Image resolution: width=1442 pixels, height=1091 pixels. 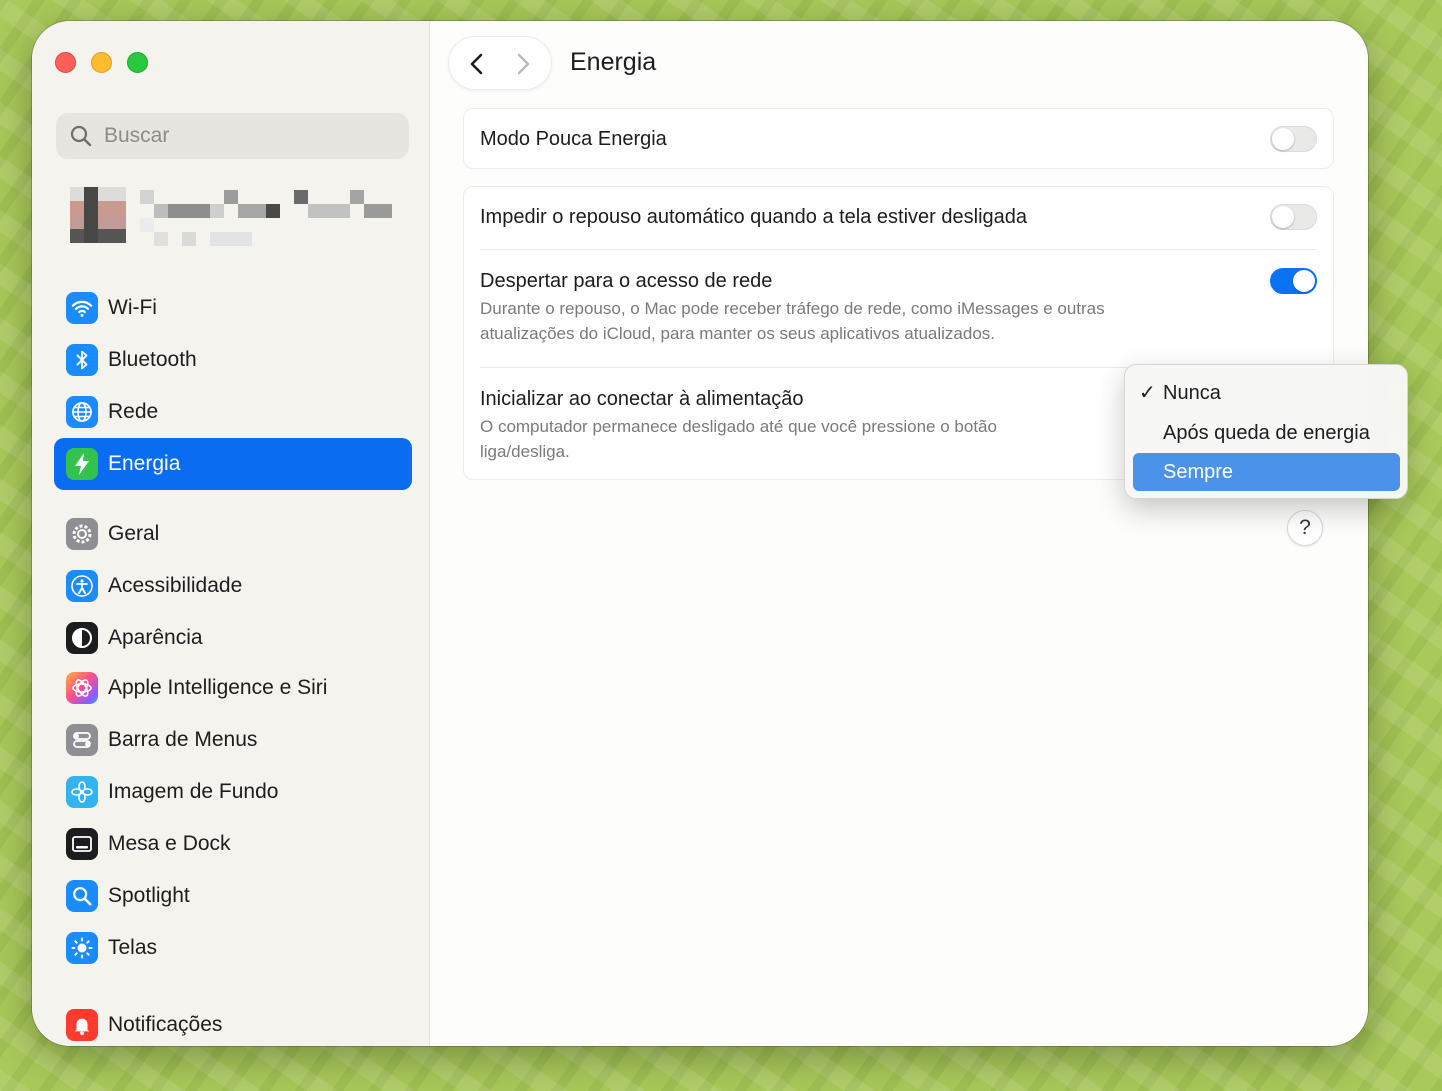 I want to click on sidebar-item-barra-de-menus: Barra de Menus, so click(x=233, y=740).